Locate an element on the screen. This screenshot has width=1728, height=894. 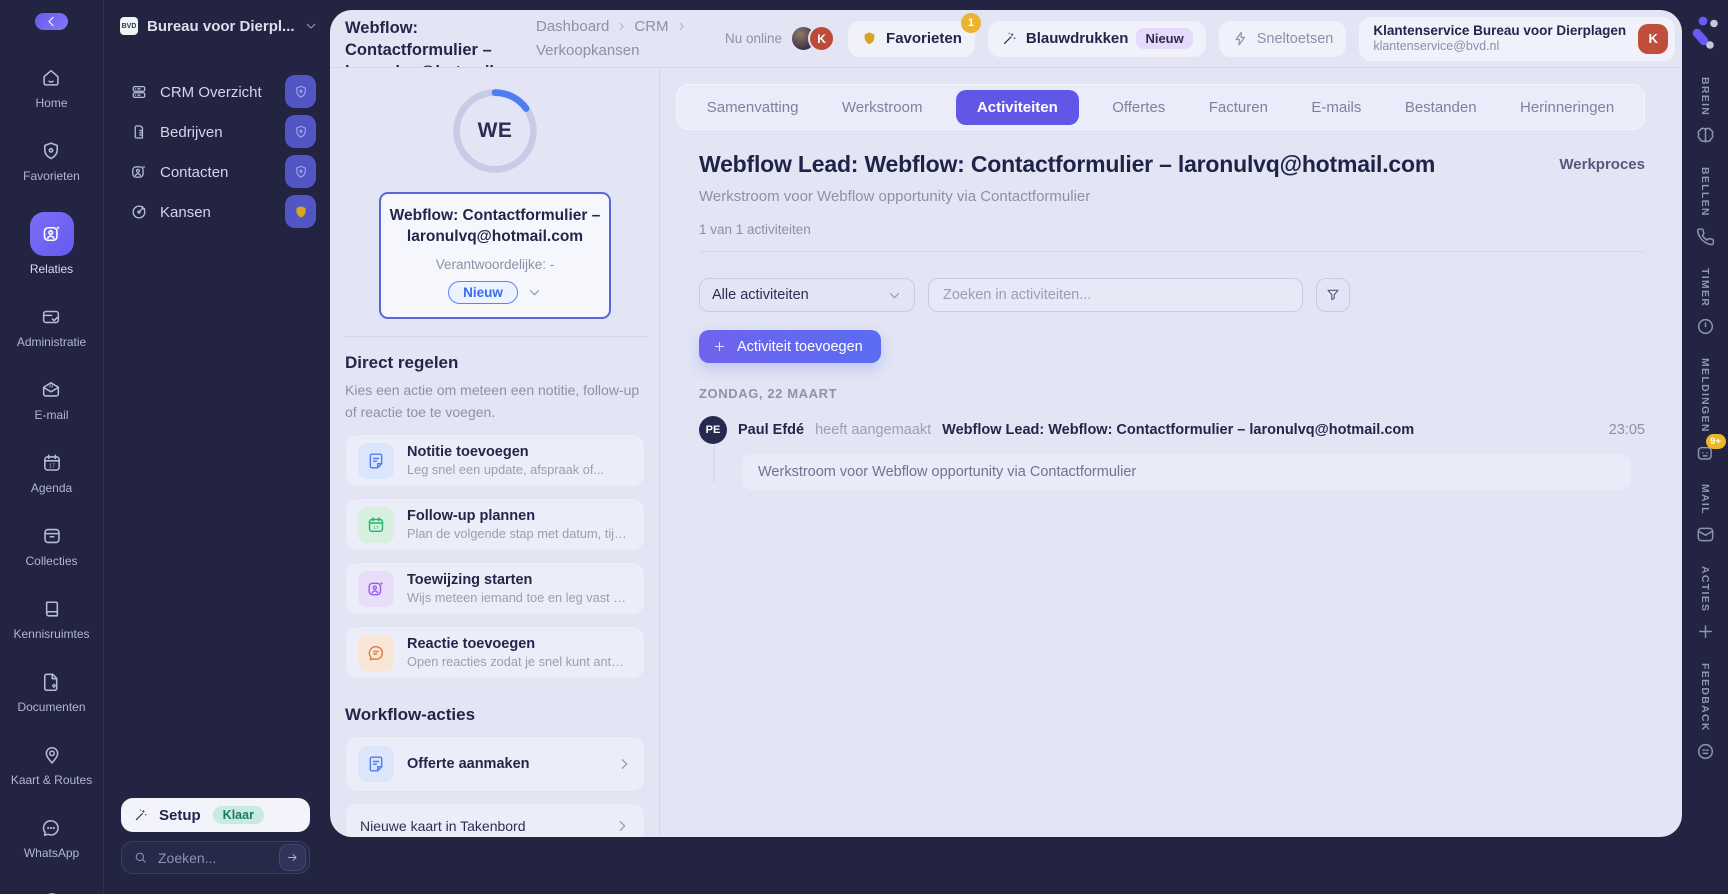
activity-search-input is located at coordinates (1115, 295).